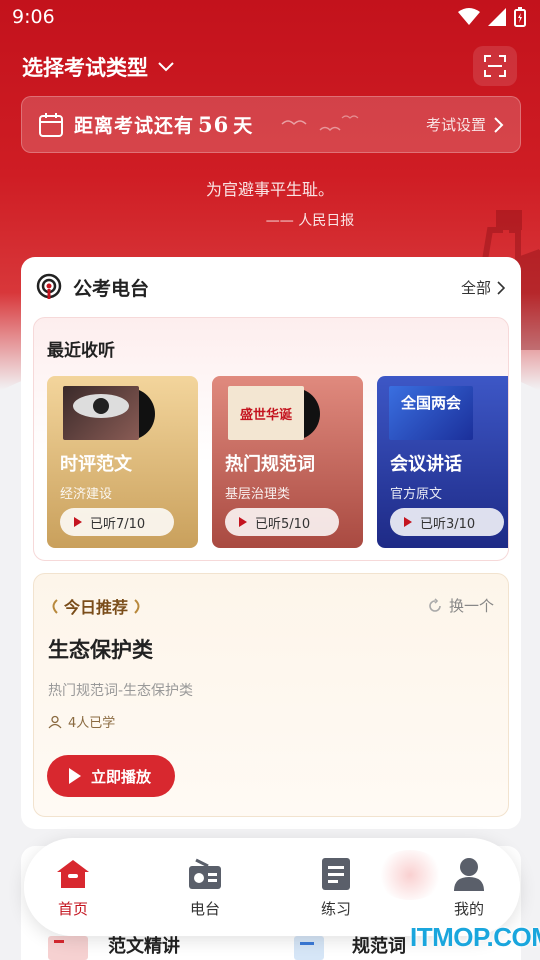 Image resolution: width=540 pixels, height=960 pixels. What do you see at coordinates (96, 464) in the screenshot?
I see `recent-card-name: 时评范文` at bounding box center [96, 464].